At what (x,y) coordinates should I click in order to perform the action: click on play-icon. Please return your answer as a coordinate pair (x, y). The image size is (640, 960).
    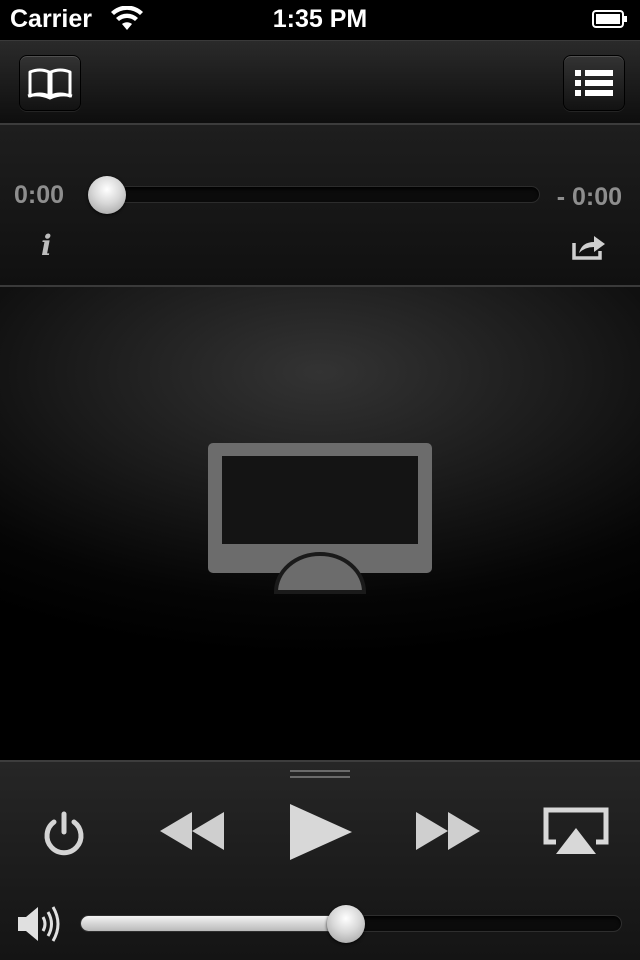
    Looking at the image, I should click on (320, 832).